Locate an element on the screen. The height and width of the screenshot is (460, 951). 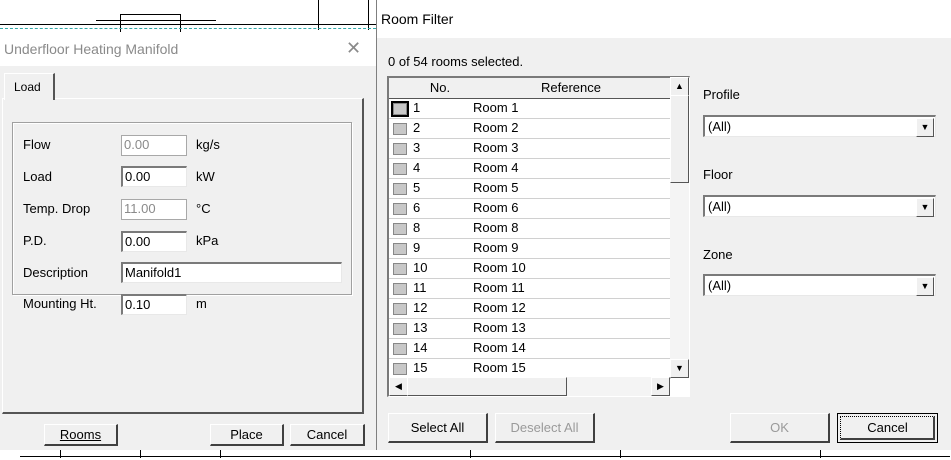
row-no: 9 is located at coordinates (417, 247).